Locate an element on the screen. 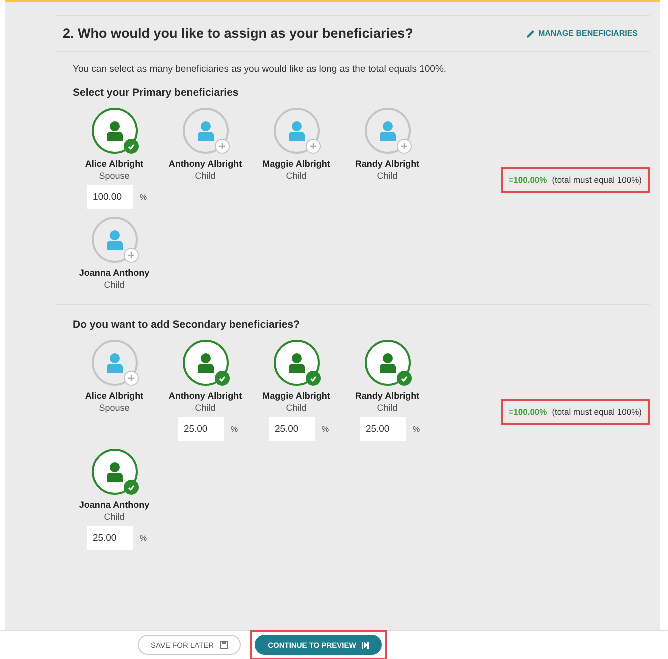 This screenshot has height=659, width=668. skip-icon is located at coordinates (366, 645).